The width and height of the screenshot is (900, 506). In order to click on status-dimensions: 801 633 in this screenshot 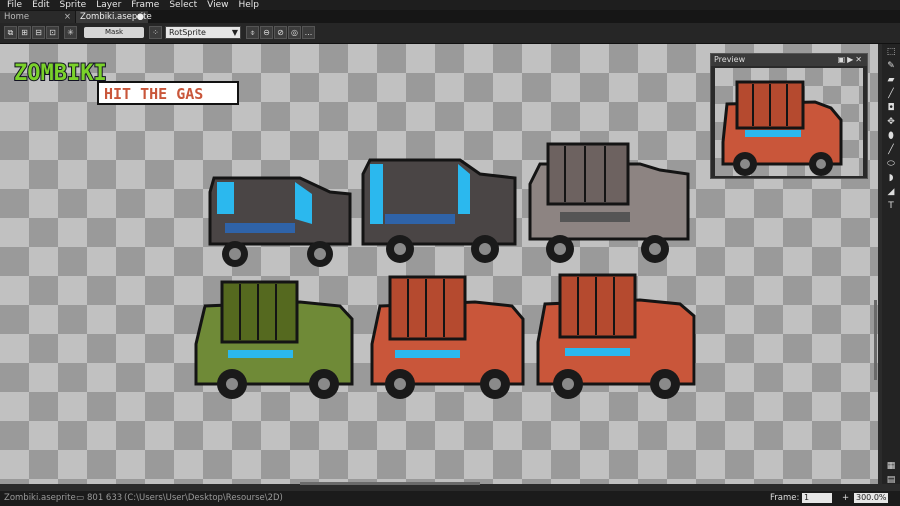, I will do `click(105, 498)`.